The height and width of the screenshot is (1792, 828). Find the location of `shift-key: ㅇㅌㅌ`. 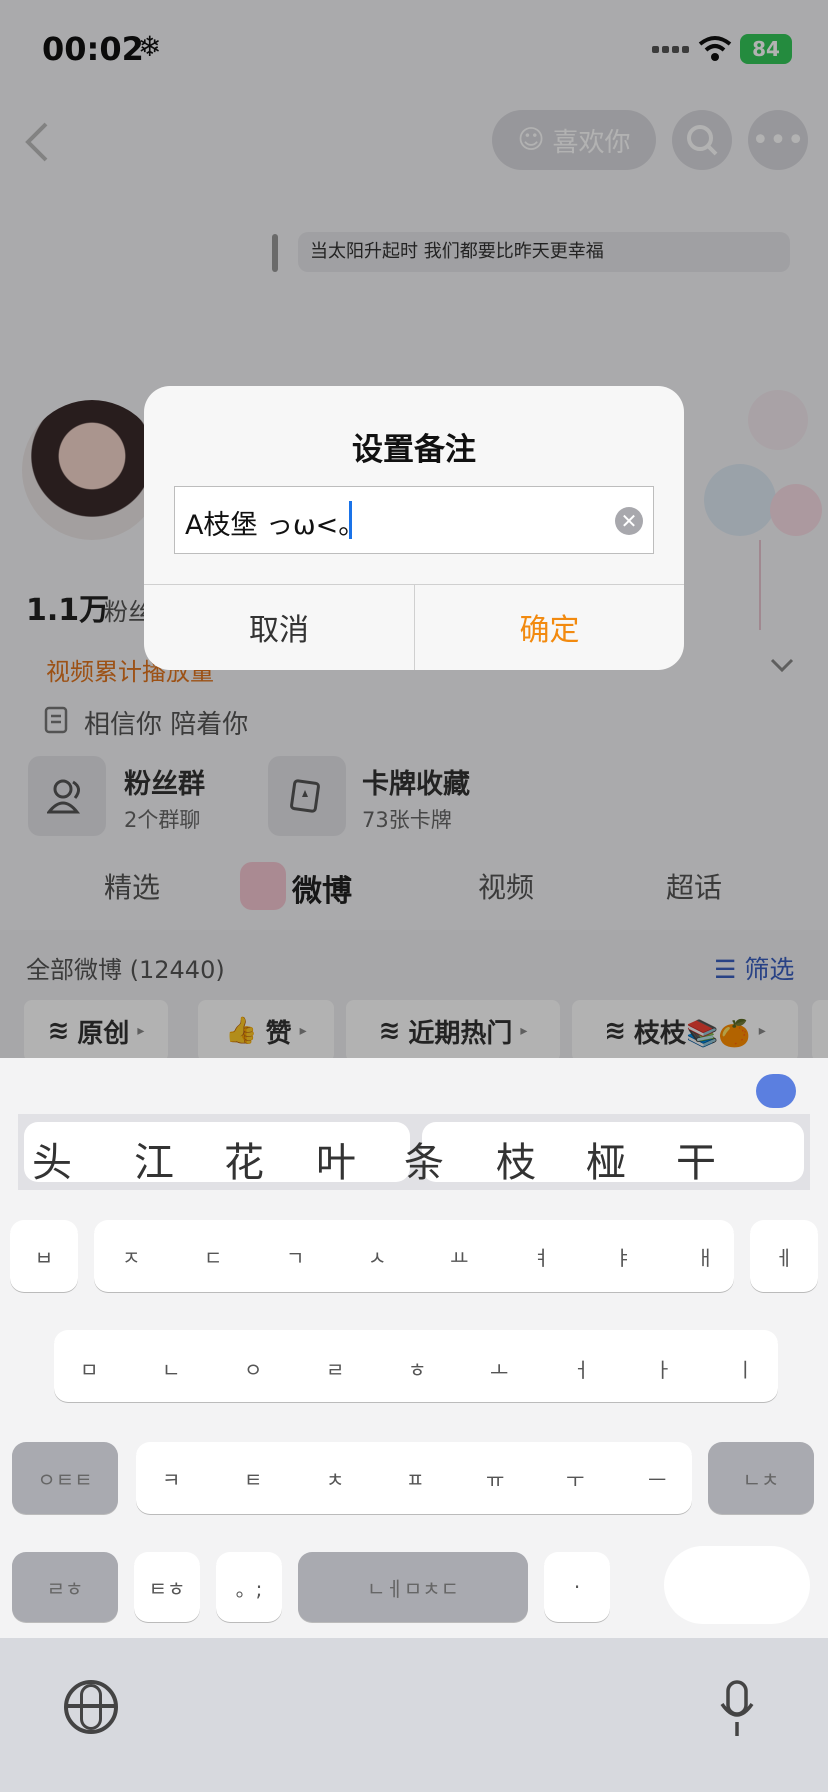

shift-key: ㅇㅌㅌ is located at coordinates (65, 1478).